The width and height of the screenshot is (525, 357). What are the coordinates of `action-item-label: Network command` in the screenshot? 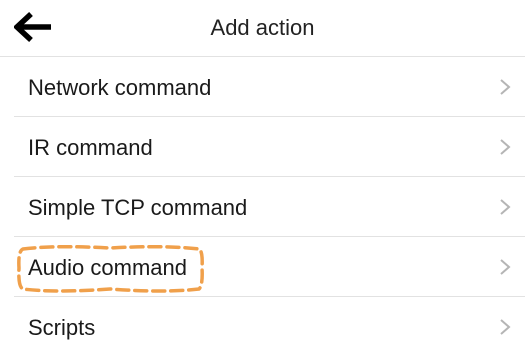 It's located at (120, 87).